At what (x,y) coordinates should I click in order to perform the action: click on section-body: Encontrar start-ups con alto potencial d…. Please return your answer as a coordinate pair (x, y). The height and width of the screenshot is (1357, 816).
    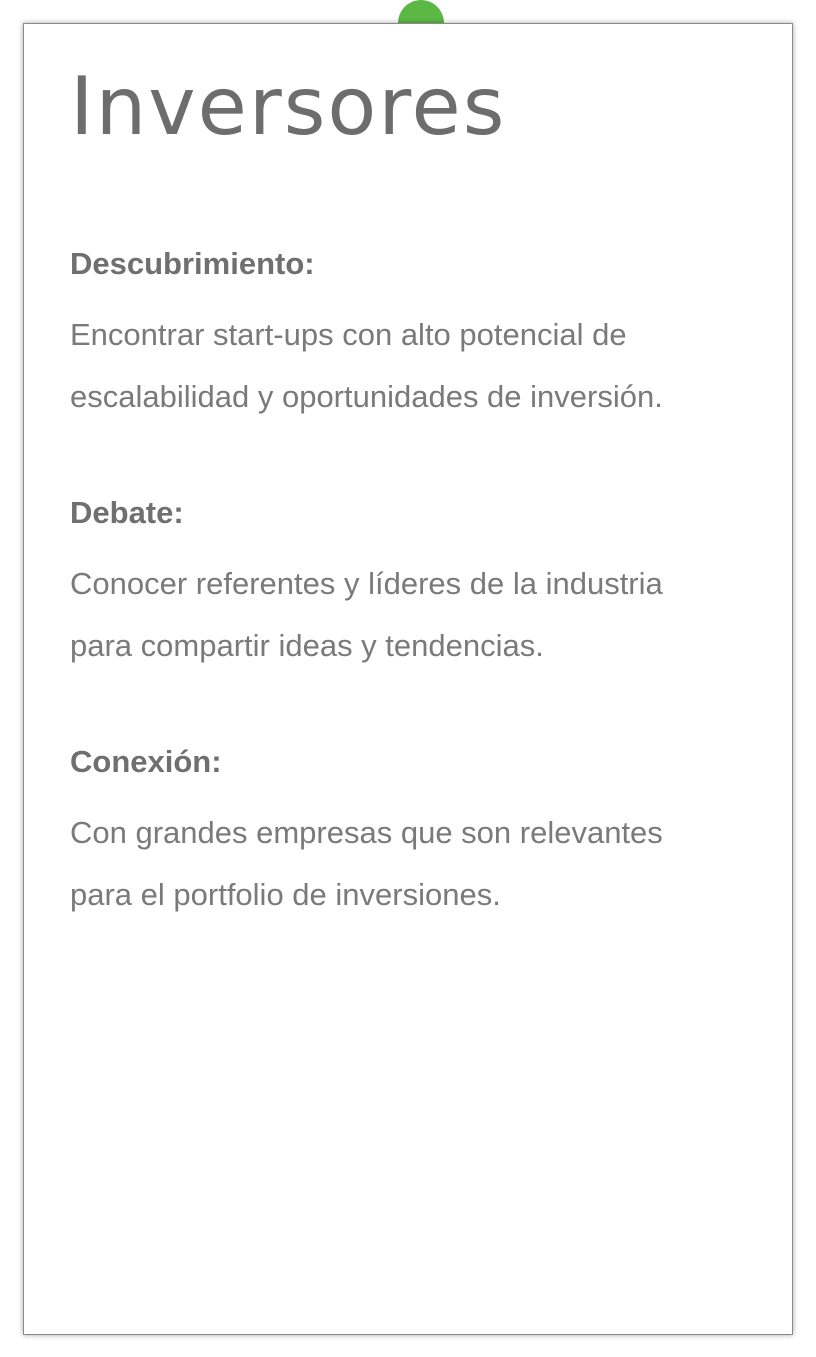
    Looking at the image, I should click on (366, 365).